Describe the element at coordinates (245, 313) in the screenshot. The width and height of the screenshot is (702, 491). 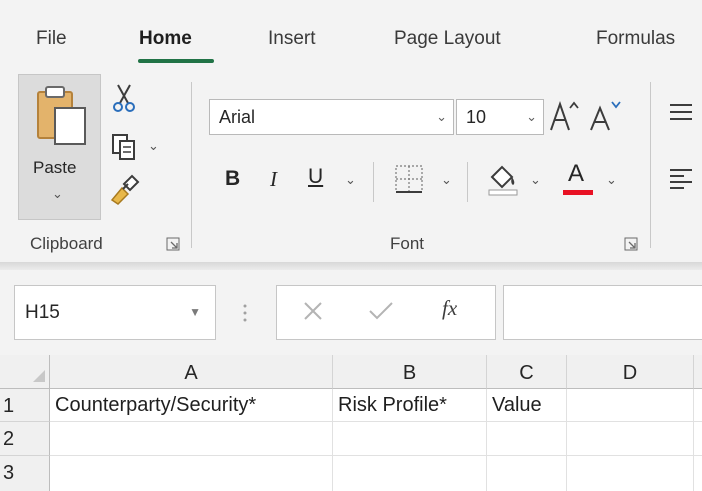
I see `formula-bar-resize-handle-icon` at that location.